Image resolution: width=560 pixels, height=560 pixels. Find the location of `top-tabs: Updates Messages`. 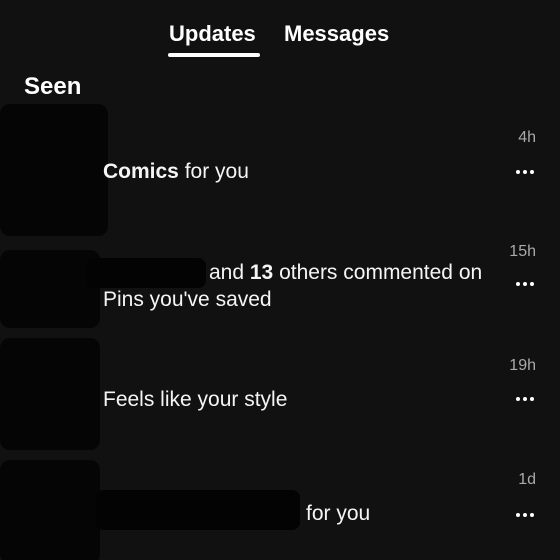

top-tabs: Updates Messages is located at coordinates (280, 40).